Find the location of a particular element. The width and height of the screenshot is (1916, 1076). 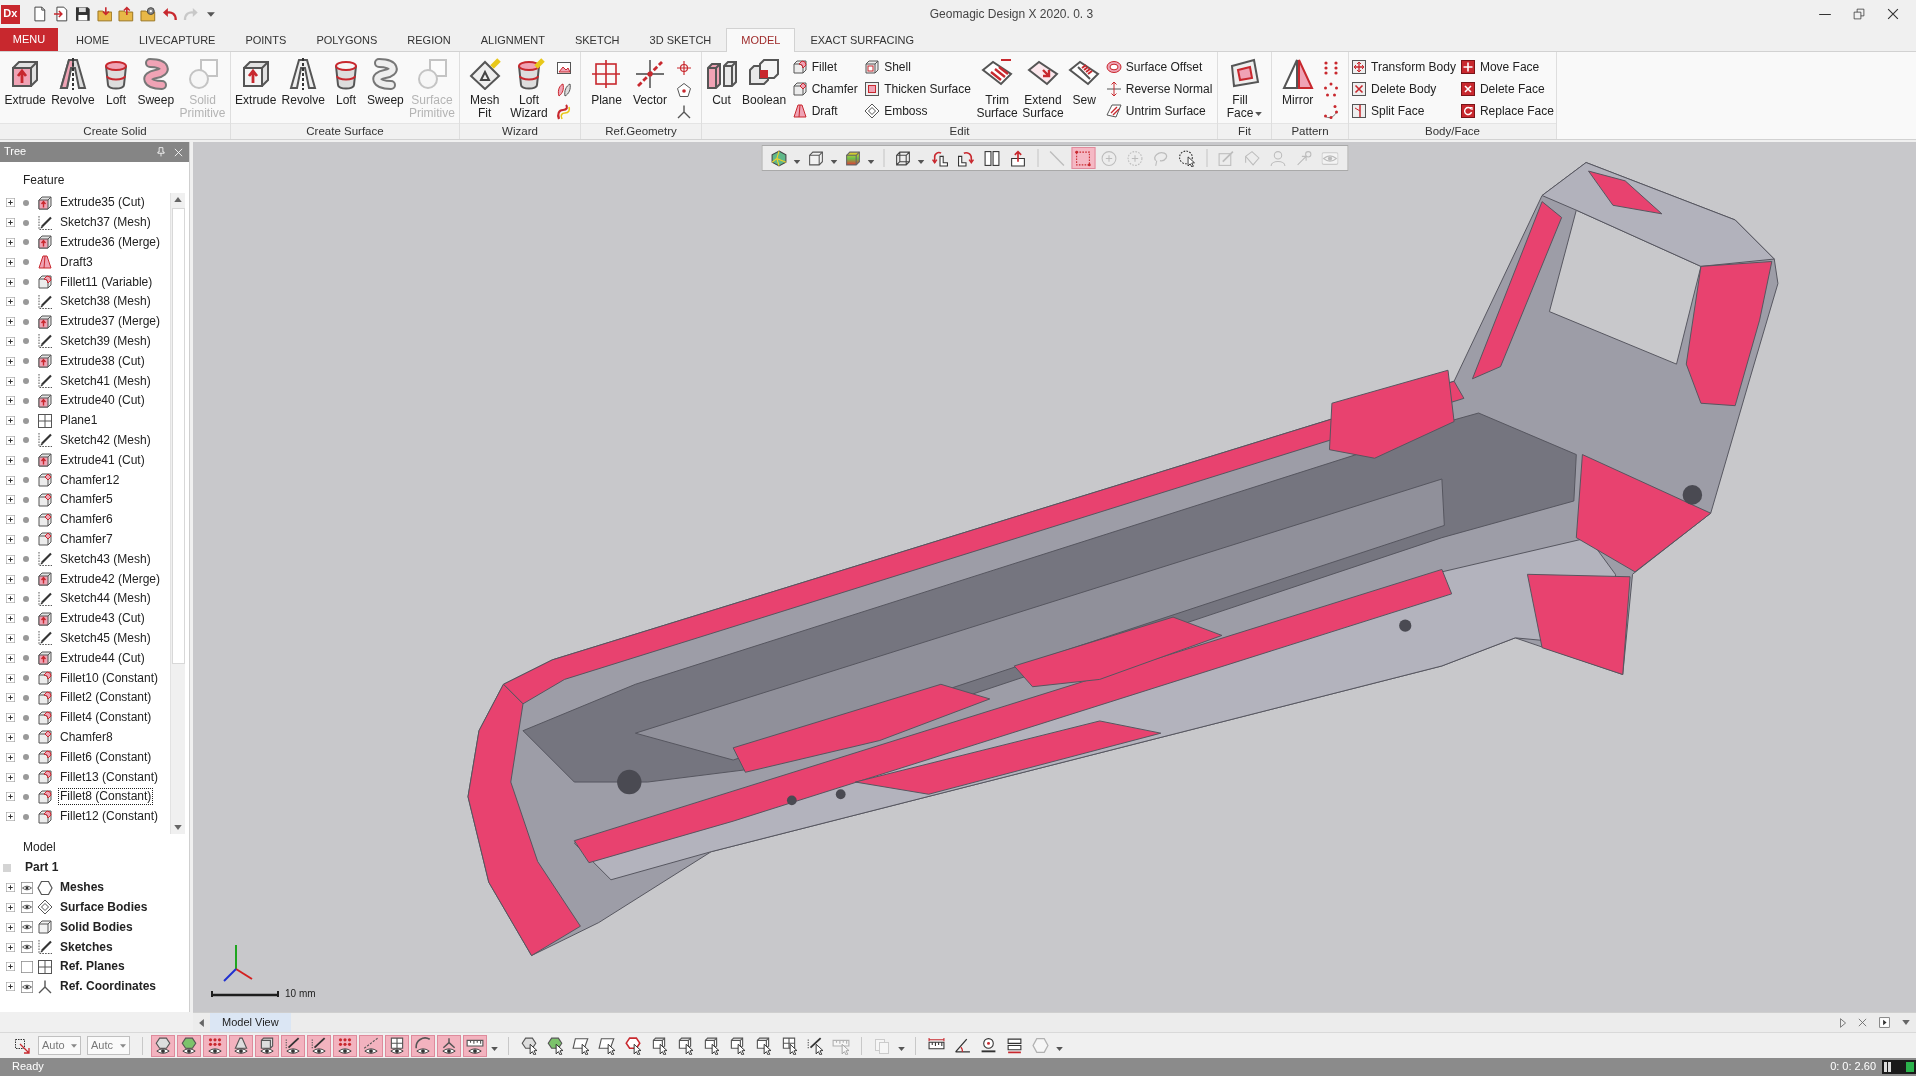

group-label: Edit is located at coordinates (959, 131).